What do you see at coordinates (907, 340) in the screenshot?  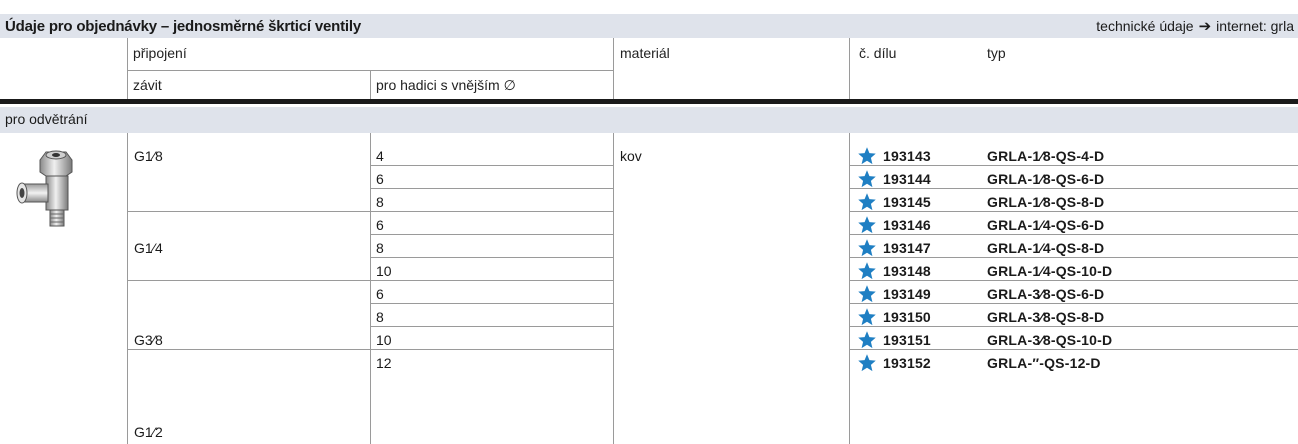 I see `part-number: 193151` at bounding box center [907, 340].